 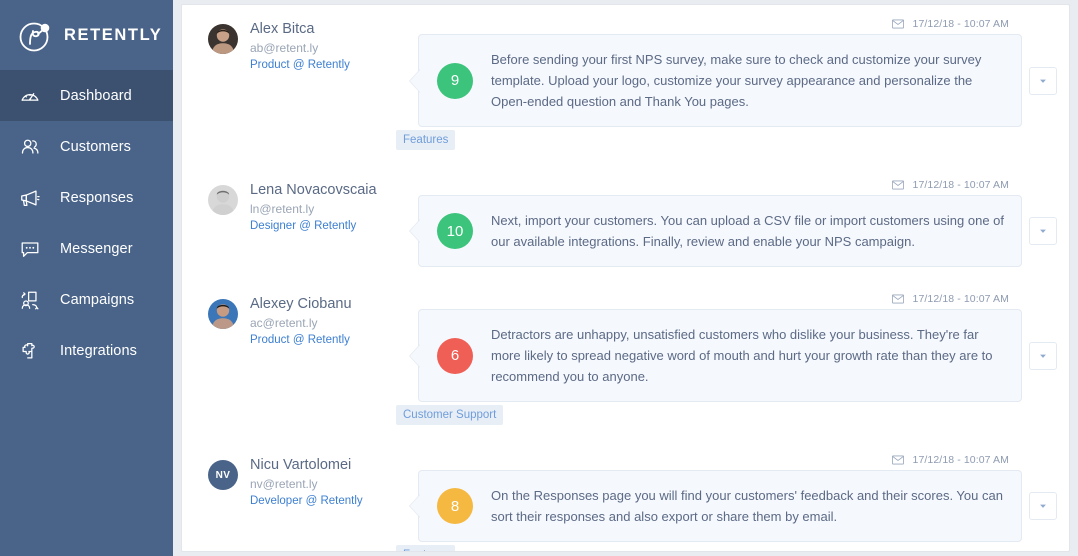 I want to click on sidebar-item-label: Responses, so click(x=97, y=197).